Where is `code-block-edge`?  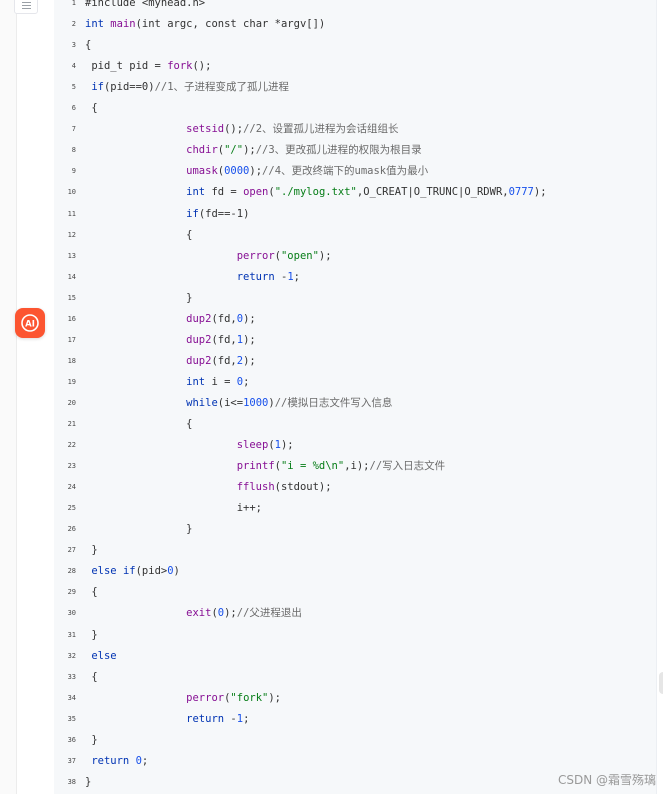 code-block-edge is located at coordinates (656, 397).